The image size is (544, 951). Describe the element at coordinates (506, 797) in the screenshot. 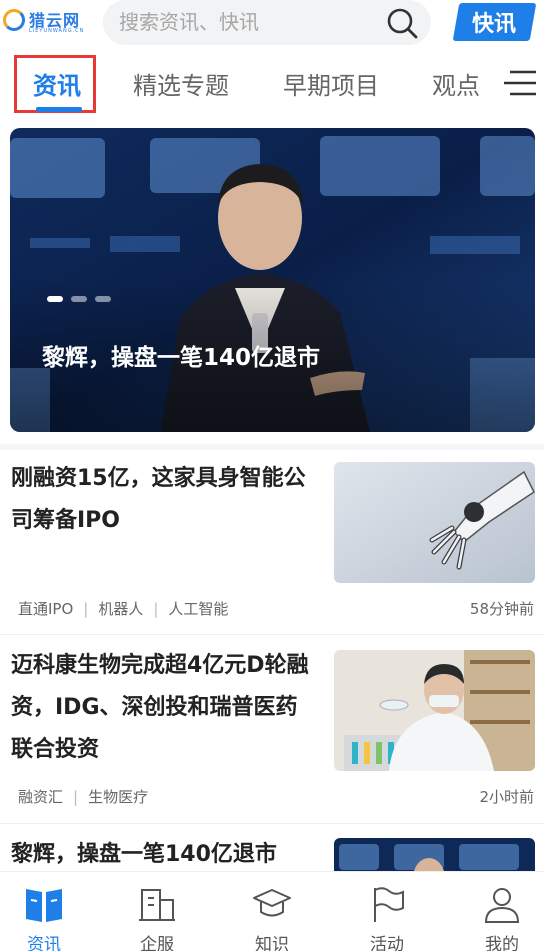

I see `article-time: 2小时前` at that location.